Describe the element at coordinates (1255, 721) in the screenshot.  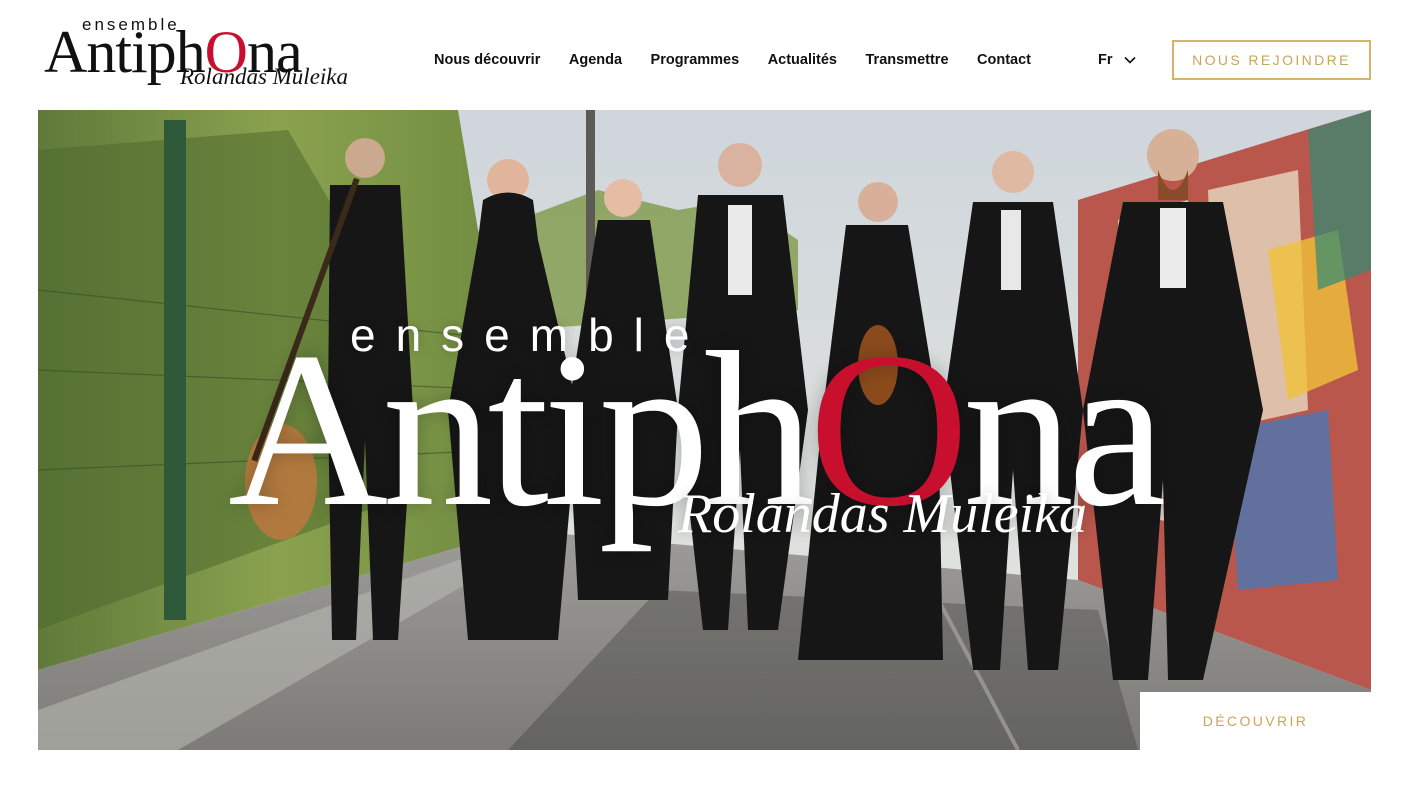
I see `discover-button: DÉCOUVRIR` at that location.